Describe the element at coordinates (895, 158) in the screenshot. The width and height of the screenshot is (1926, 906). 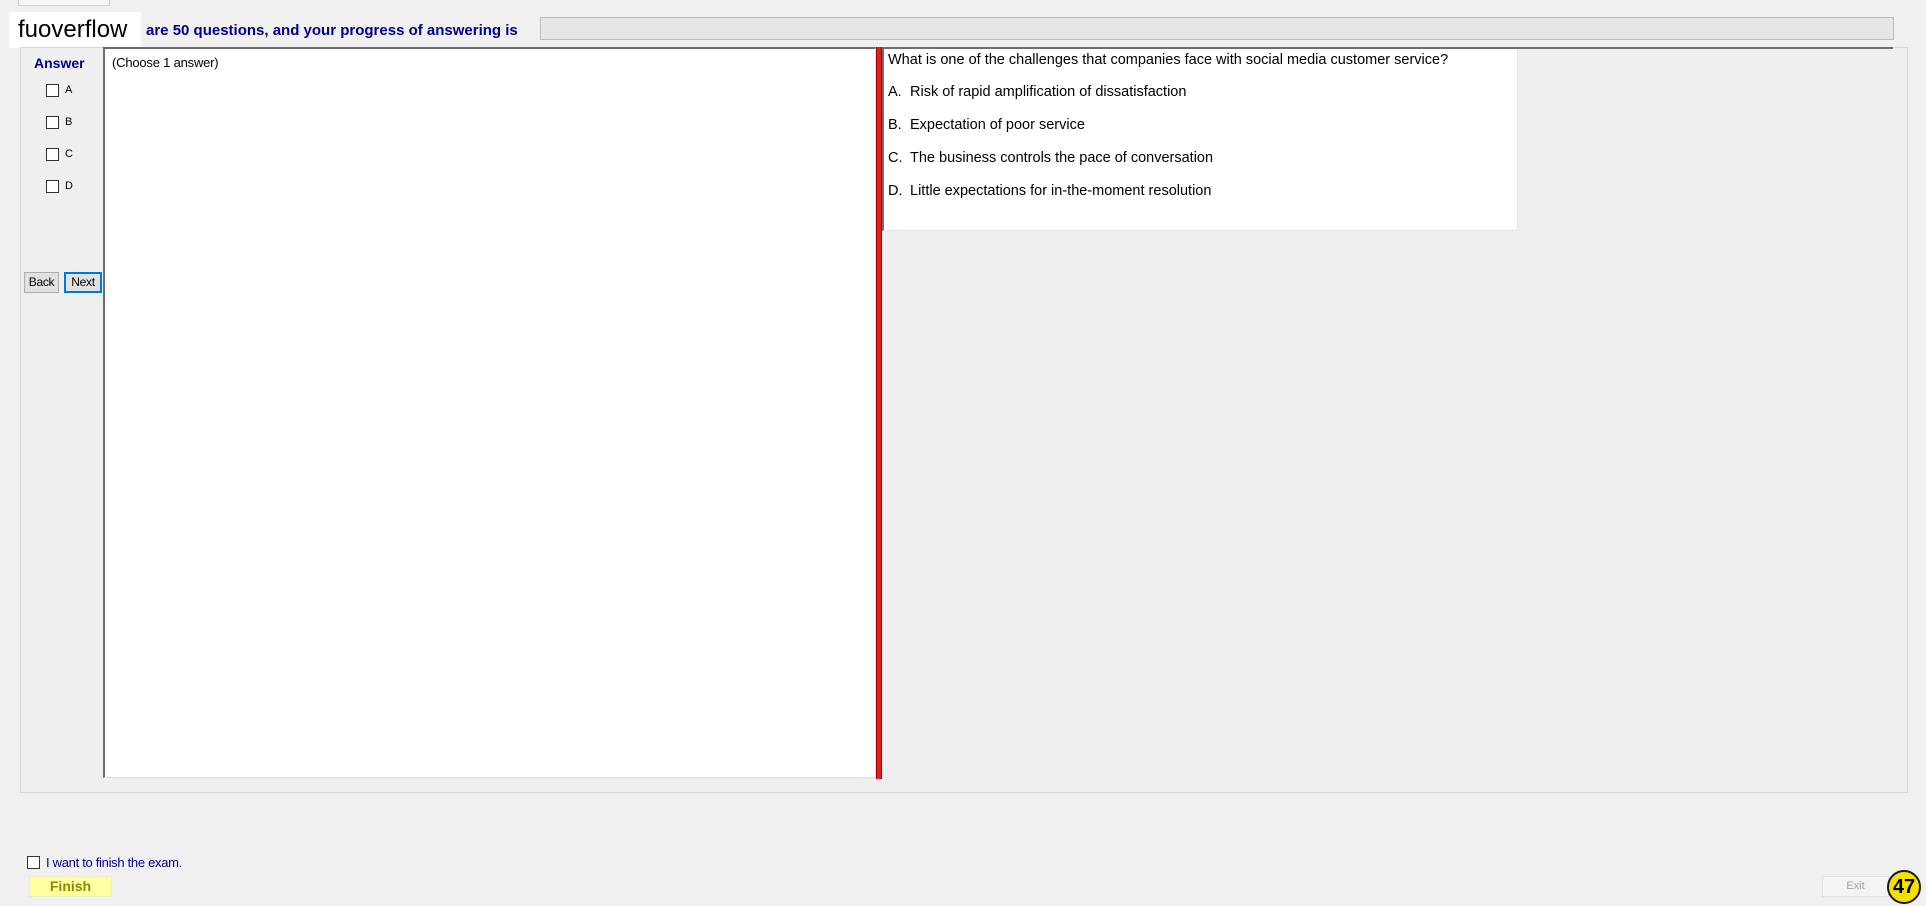
I see `option-letter: C.` at that location.